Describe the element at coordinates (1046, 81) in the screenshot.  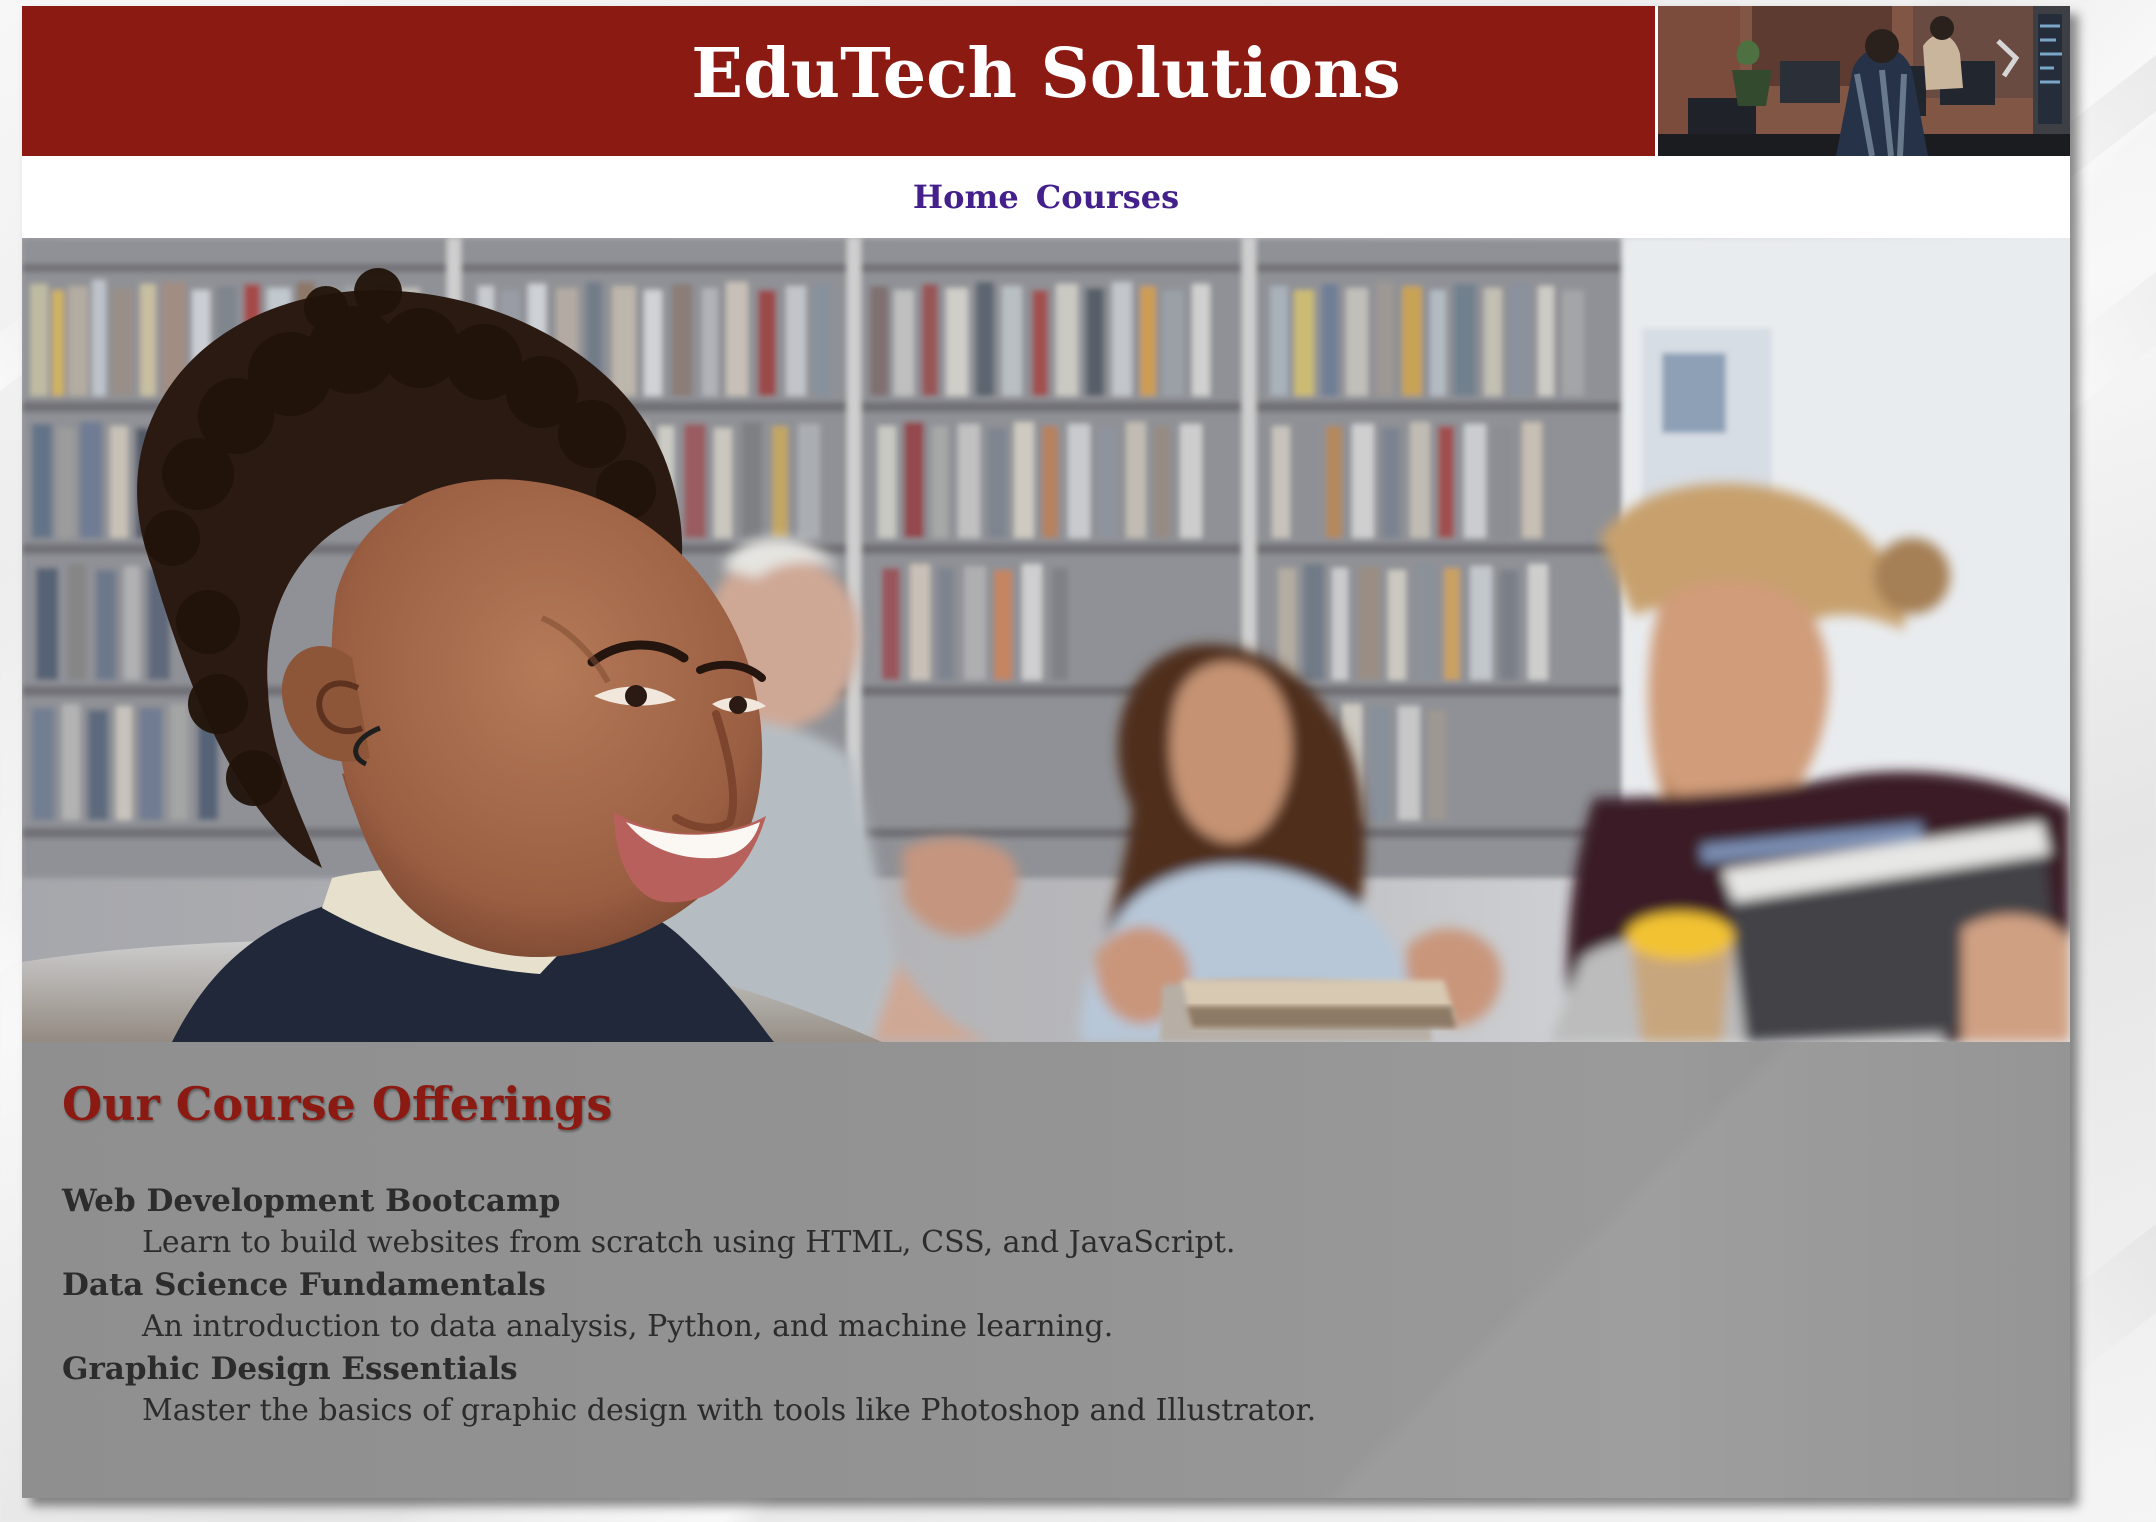
I see `site-header: EduTech Solutions` at that location.